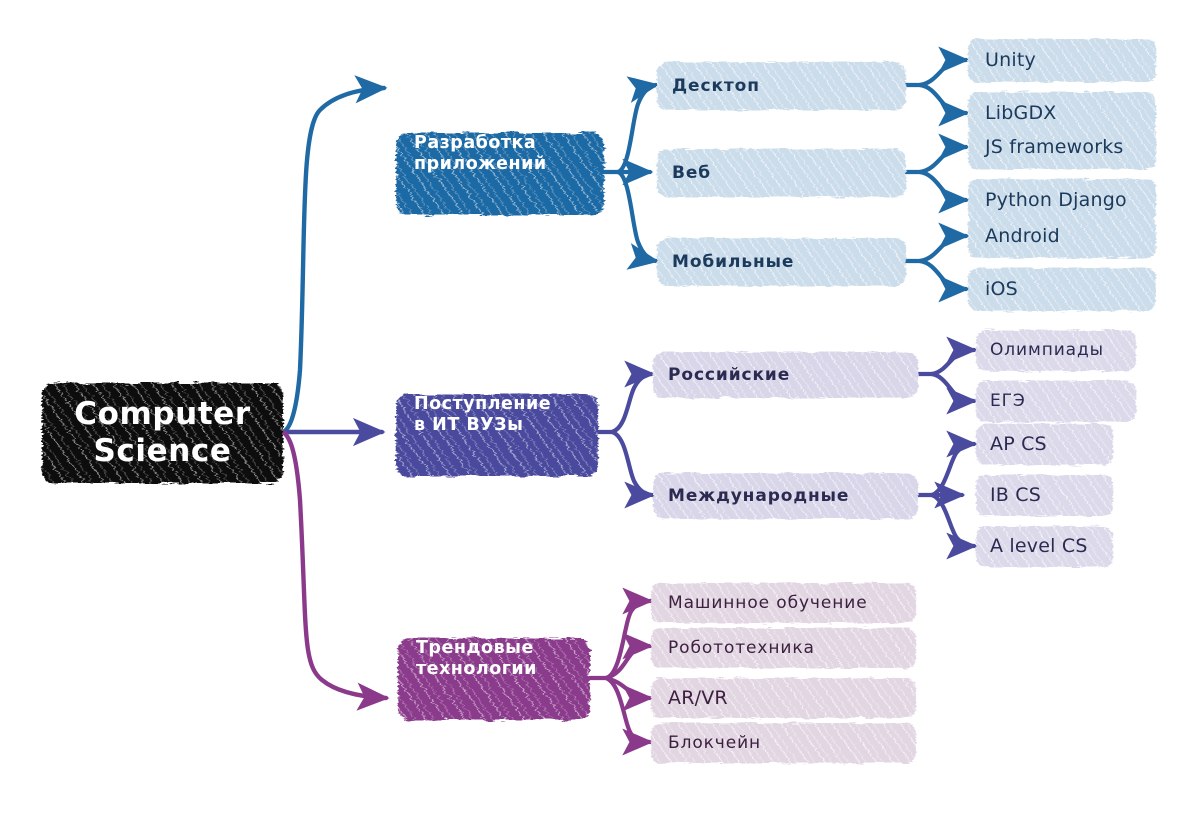 The image size is (1200, 826). I want to click on node-desktop-shape, so click(781, 86).